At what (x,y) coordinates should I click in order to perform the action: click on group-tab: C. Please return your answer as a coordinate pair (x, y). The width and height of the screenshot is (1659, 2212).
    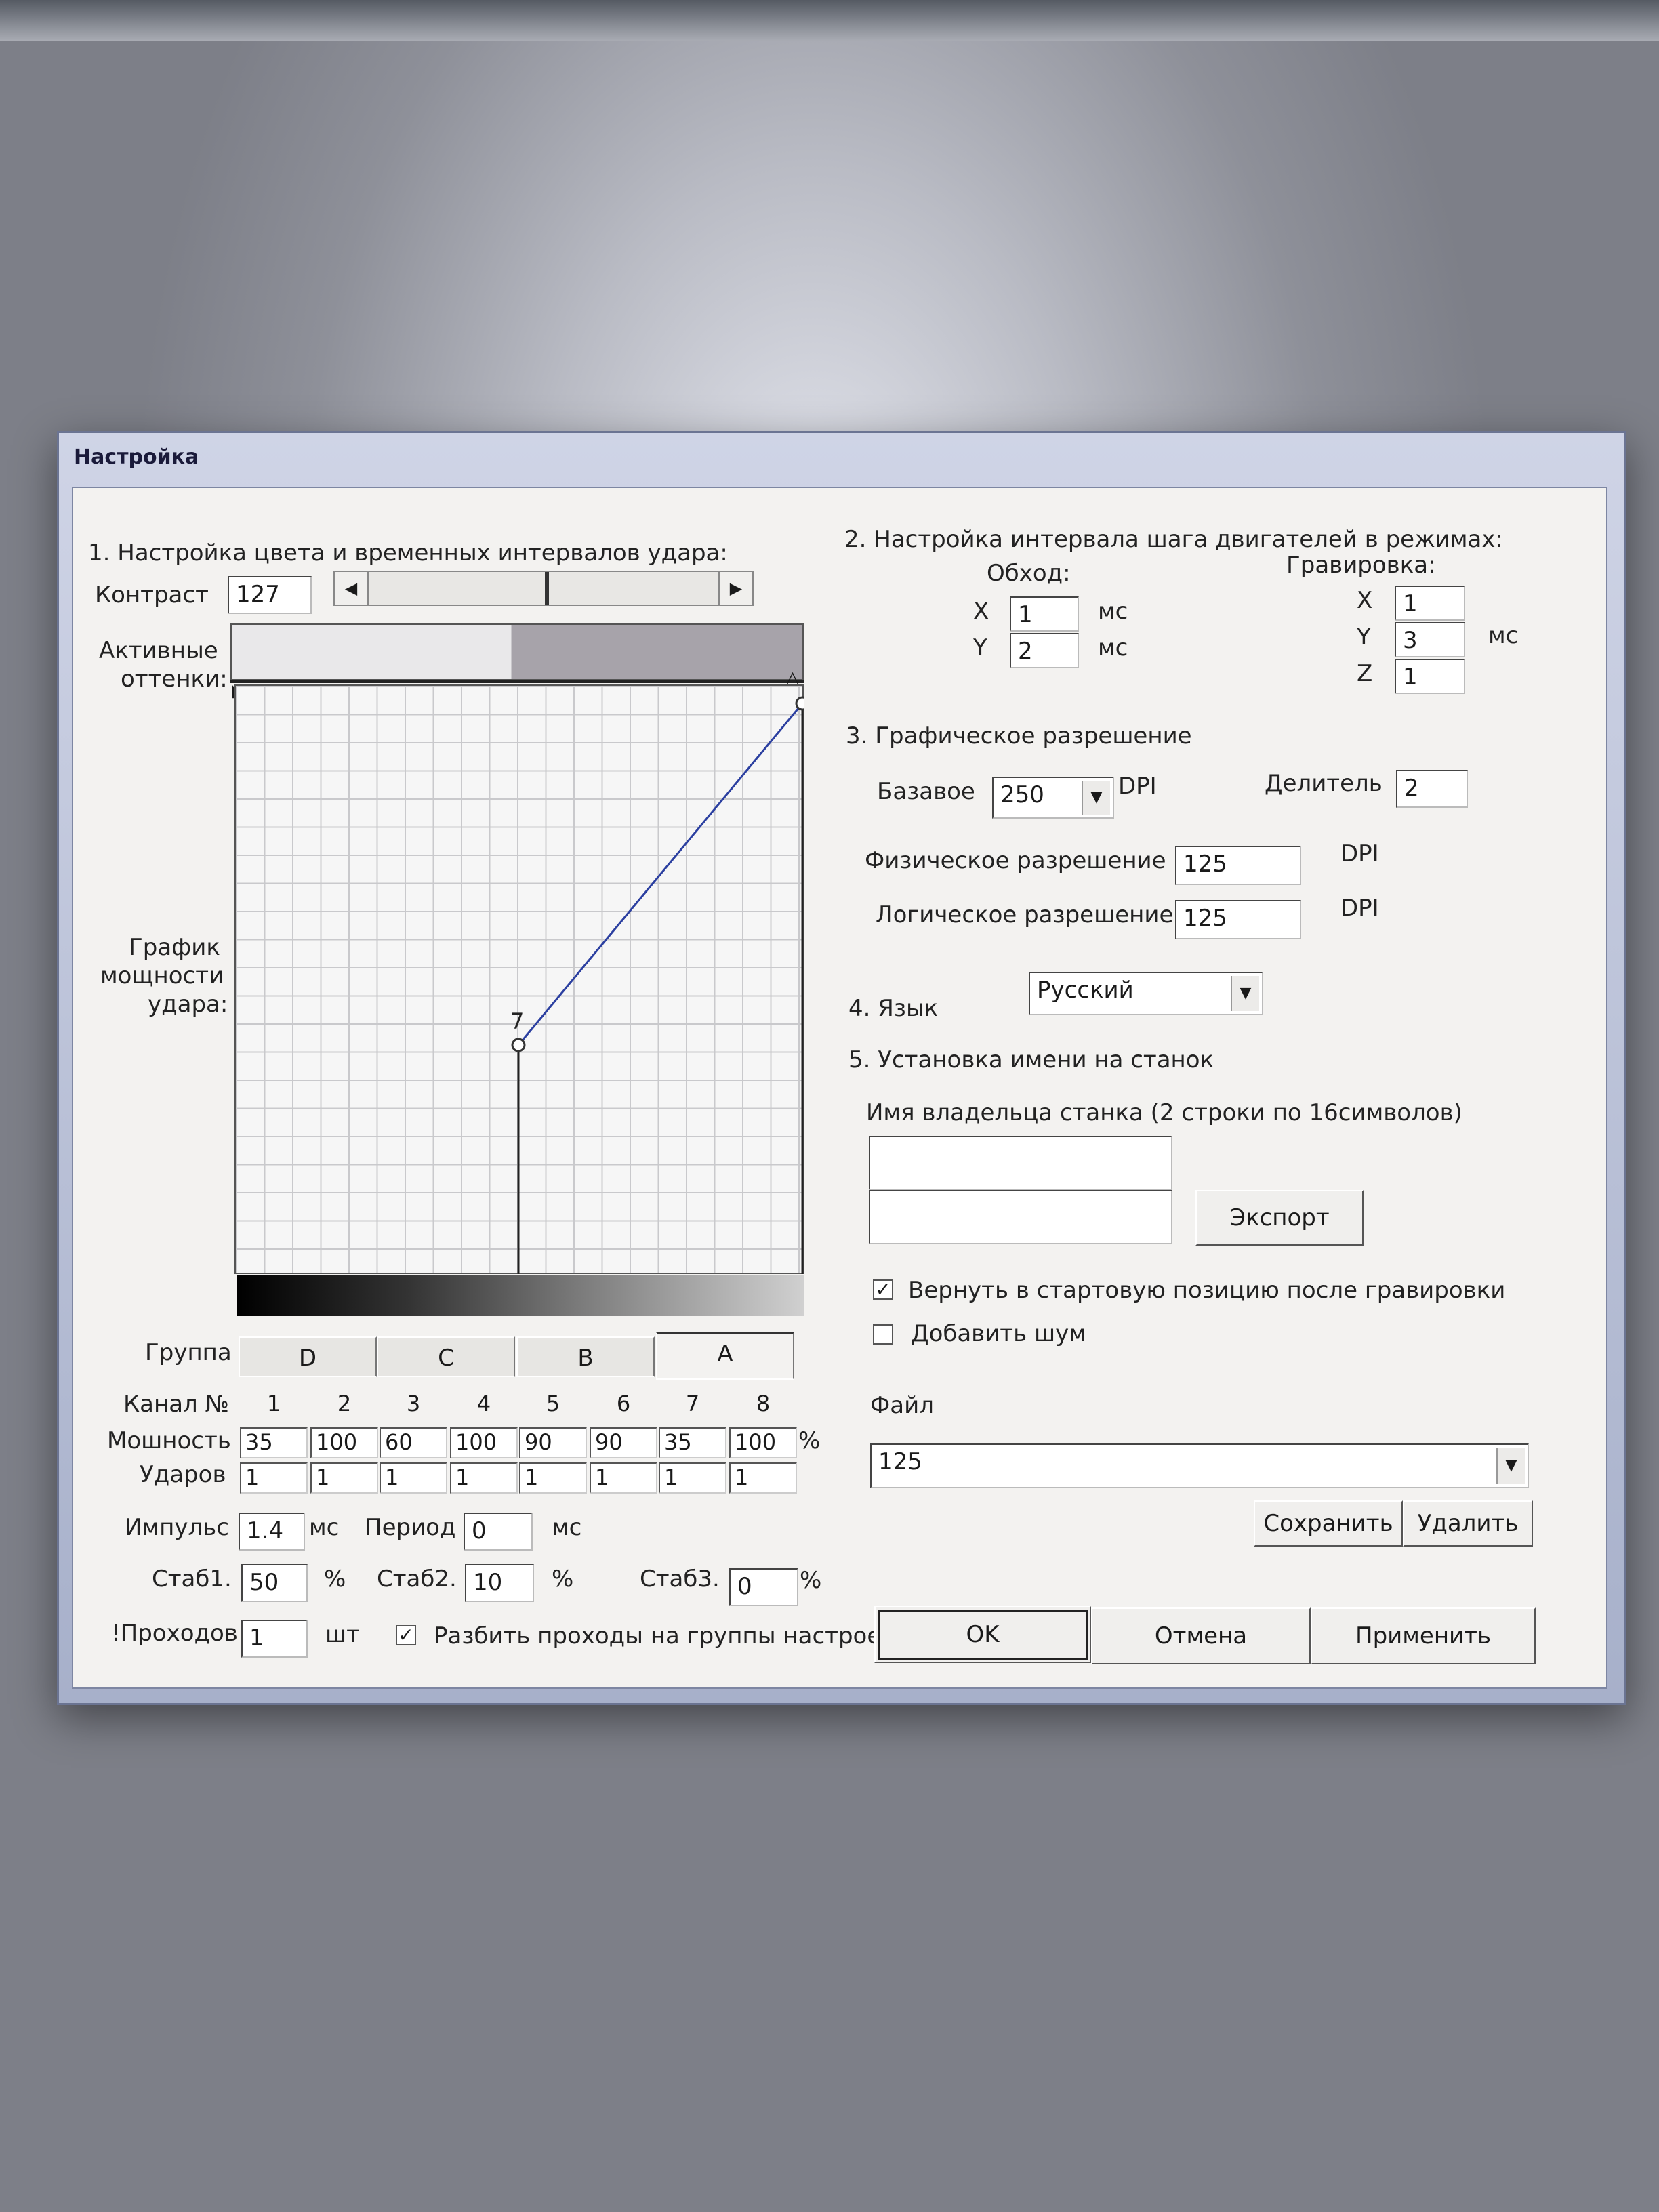
    Looking at the image, I should click on (446, 1356).